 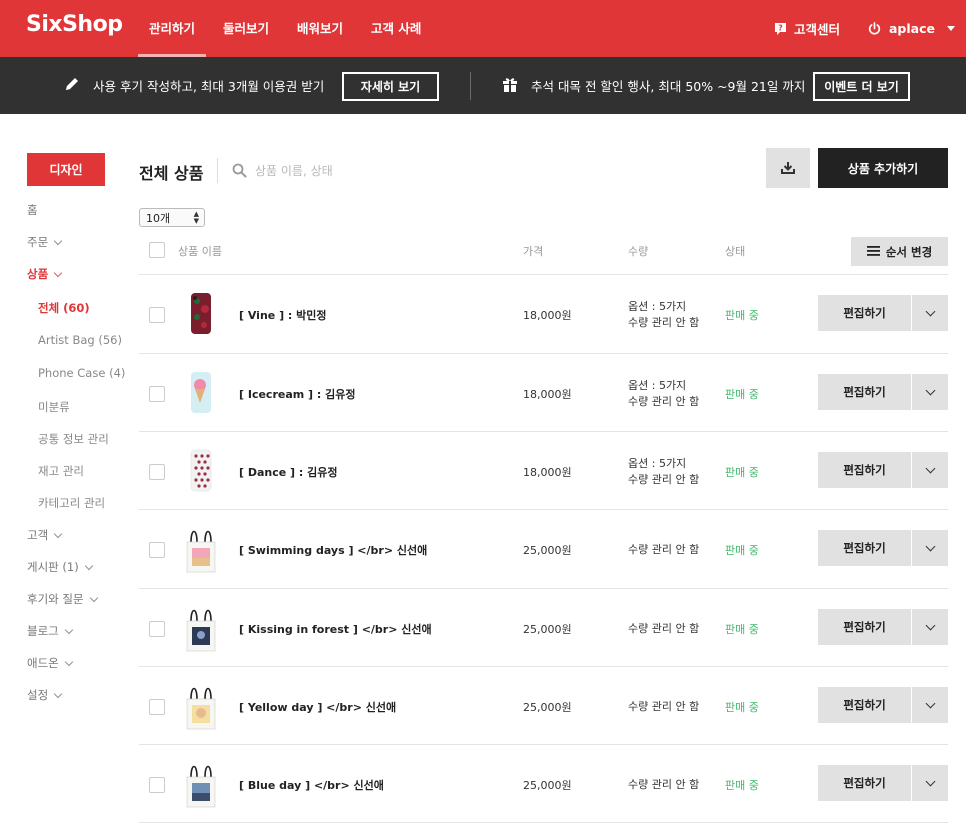 I want to click on per-page-select: 10개 ▲ ▼, so click(x=172, y=217).